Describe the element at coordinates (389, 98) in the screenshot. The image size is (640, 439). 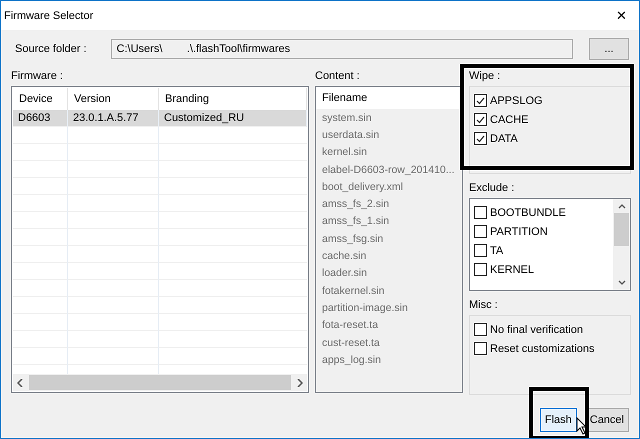
I see `column-header: Filename` at that location.